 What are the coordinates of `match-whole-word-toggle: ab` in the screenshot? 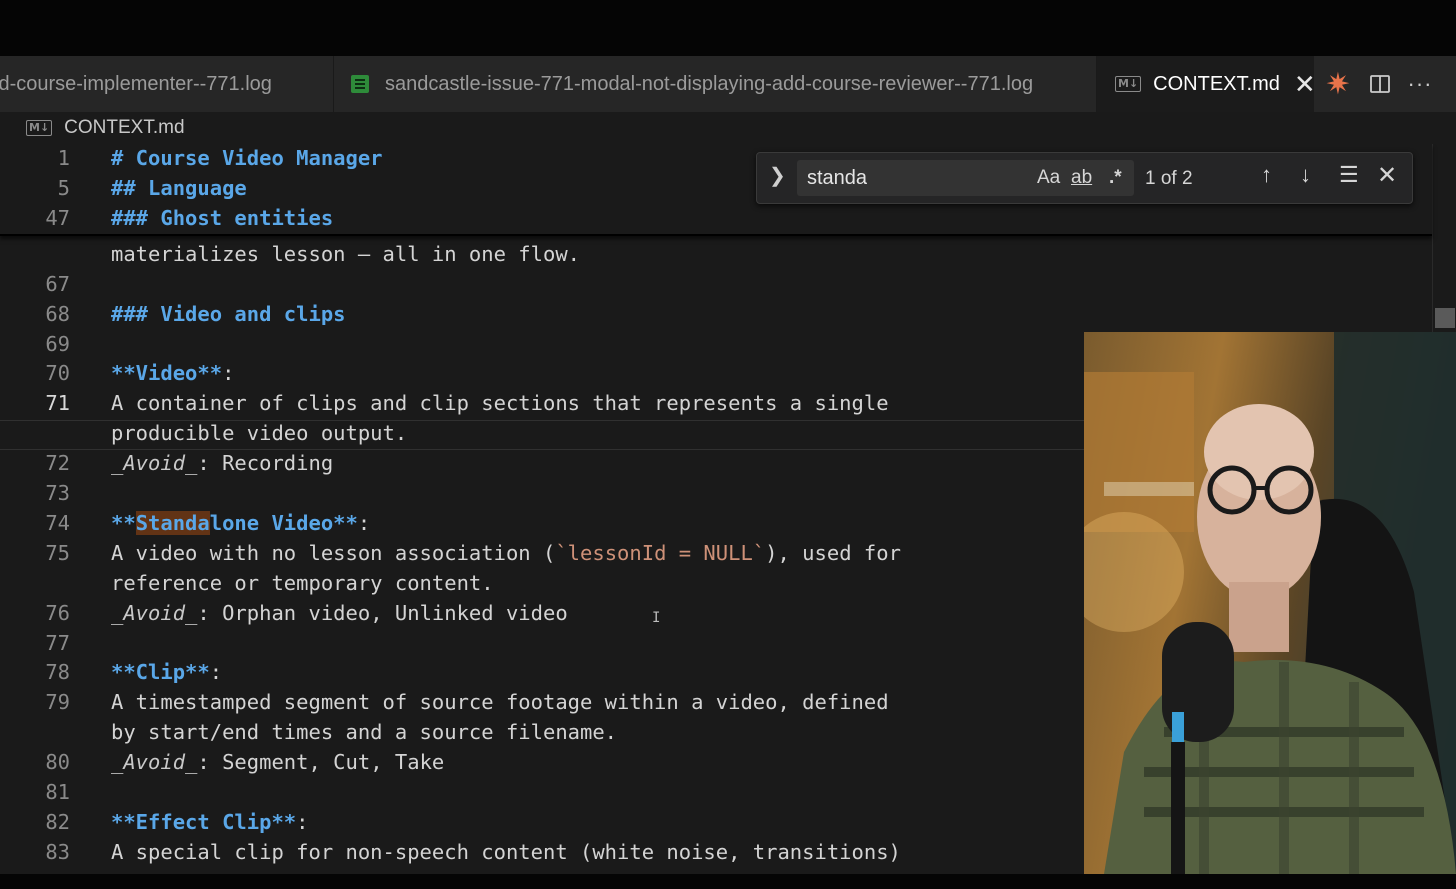 It's located at (1081, 178).